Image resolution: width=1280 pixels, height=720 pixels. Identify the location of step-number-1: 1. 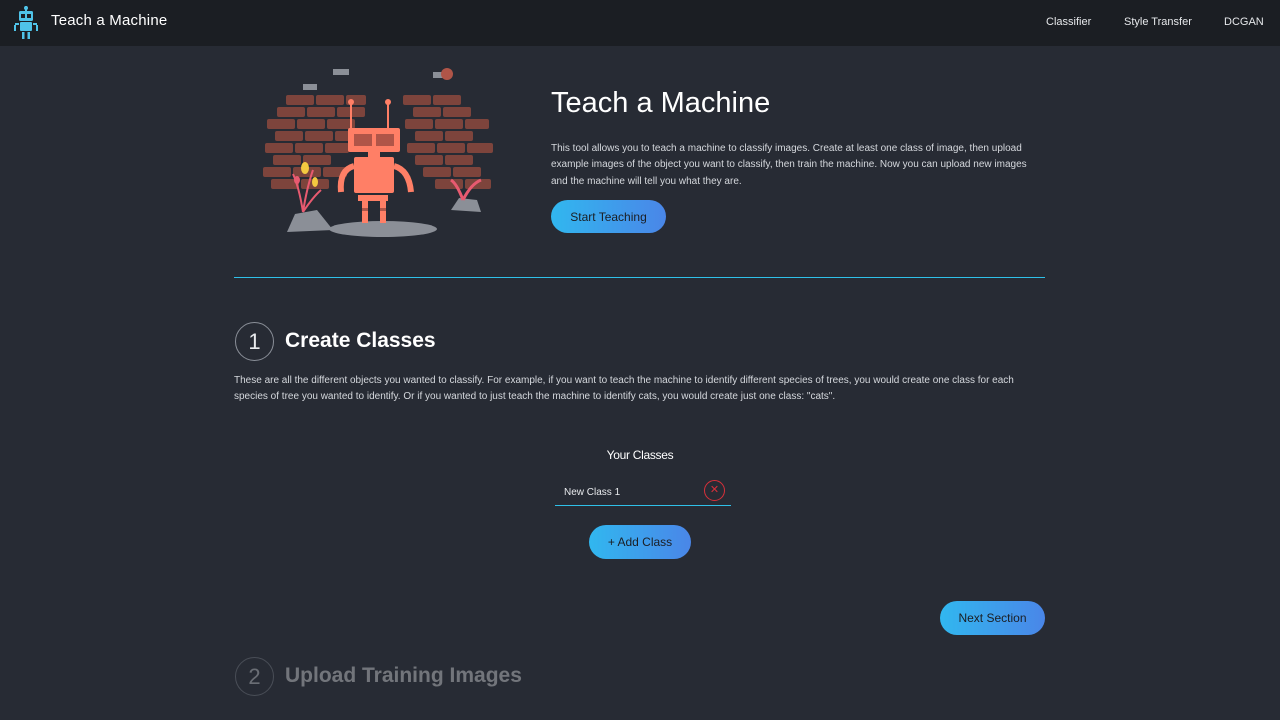
(254, 341).